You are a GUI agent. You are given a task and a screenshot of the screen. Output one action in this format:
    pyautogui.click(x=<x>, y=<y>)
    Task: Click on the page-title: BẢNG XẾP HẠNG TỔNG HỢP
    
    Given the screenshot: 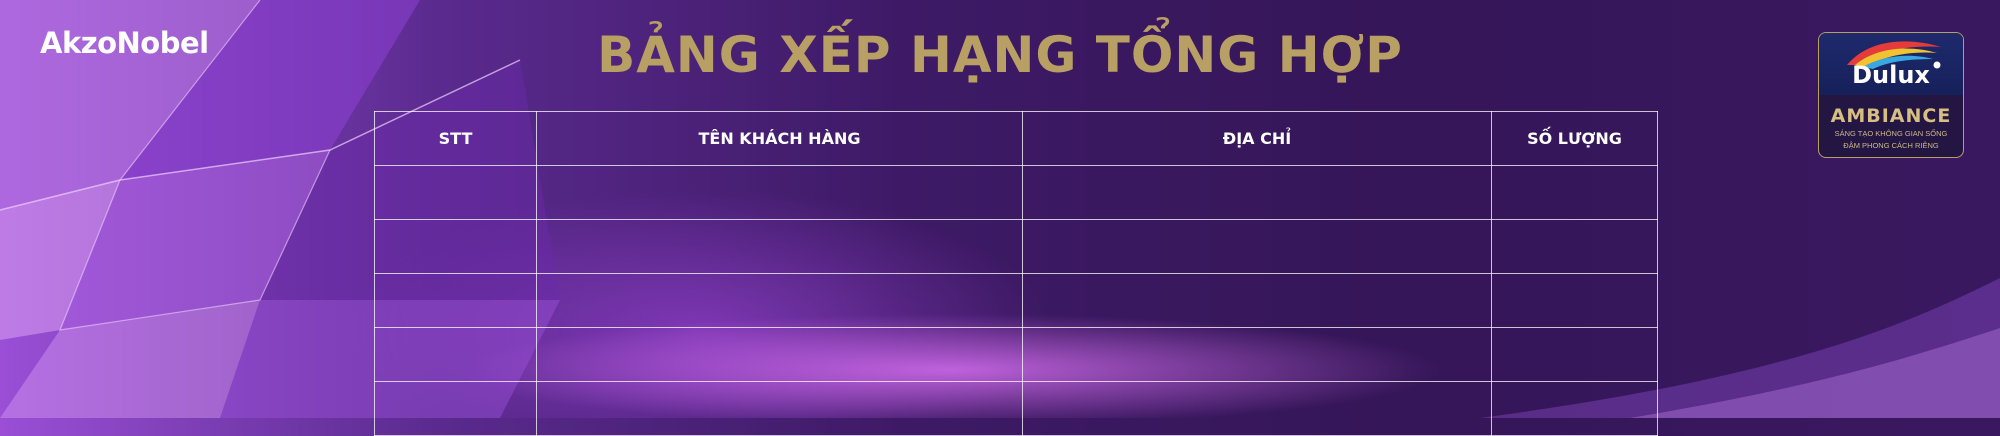 What is the action you would take?
    pyautogui.click(x=1000, y=55)
    